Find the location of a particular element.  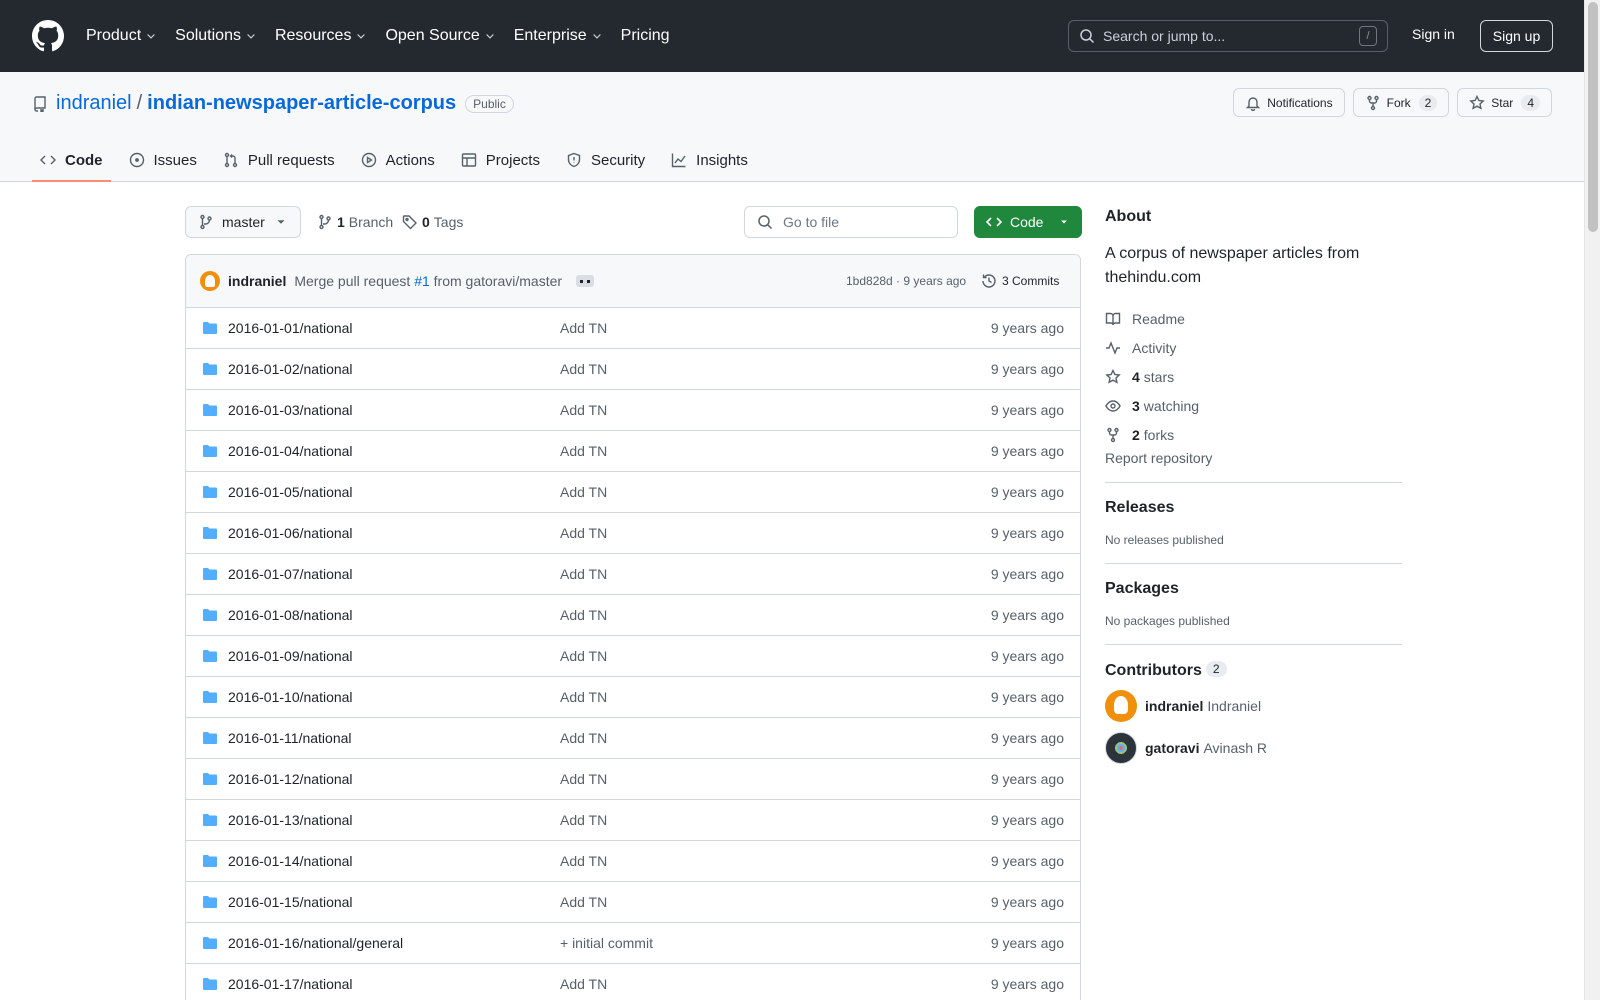

file-row: 2016-01-10/national Add TN 9 years ago is located at coordinates (633, 697).